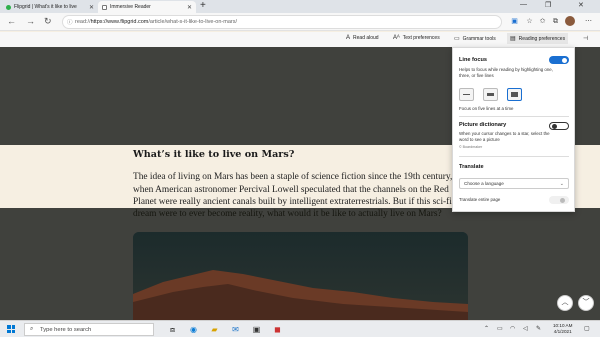 The height and width of the screenshot is (337, 600). What do you see at coordinates (486, 108) in the screenshot?
I see `line-focus-caption: Focus on five lines at a time` at bounding box center [486, 108].